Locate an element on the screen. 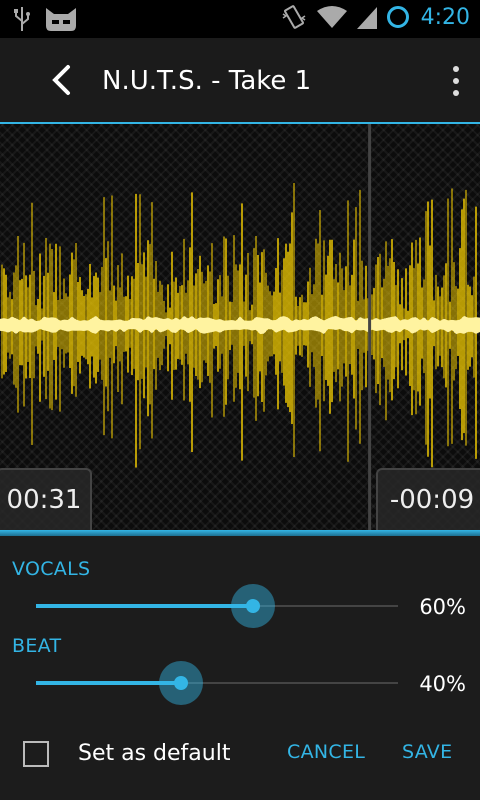  vocals-slider-thumb is located at coordinates (253, 606).